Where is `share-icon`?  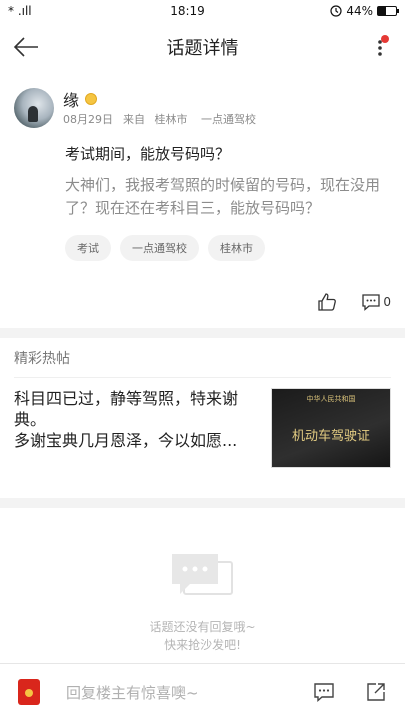 share-icon is located at coordinates (376, 692).